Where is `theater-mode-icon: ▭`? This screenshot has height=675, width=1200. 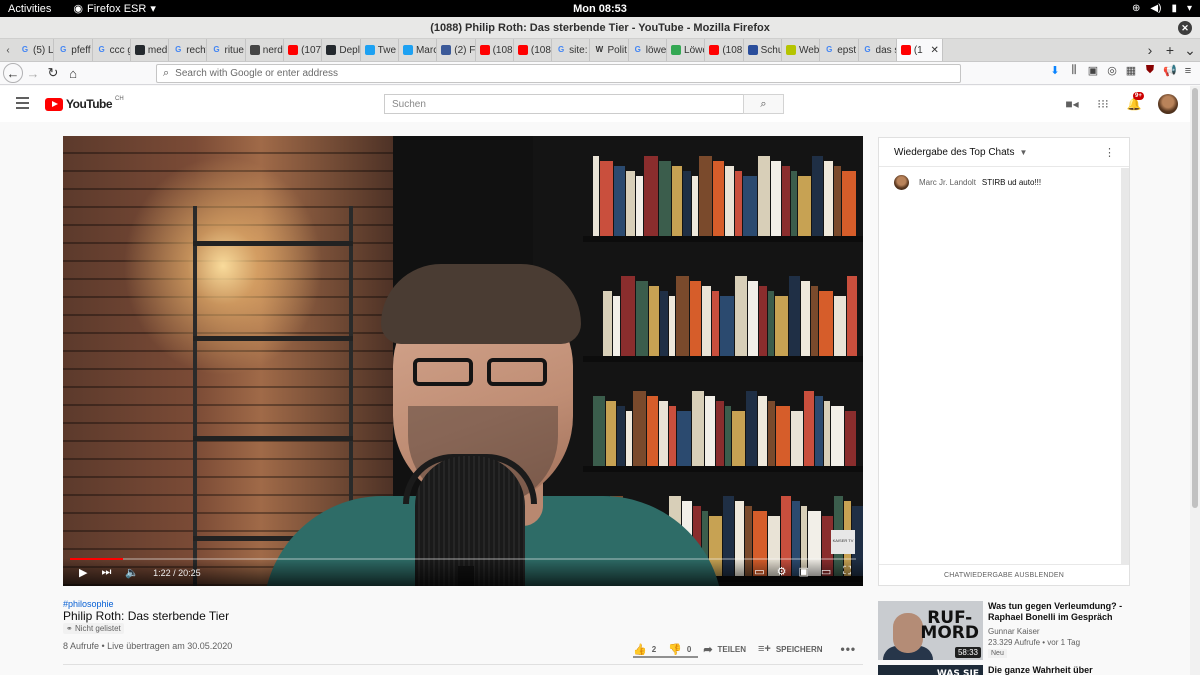 theater-mode-icon: ▭ is located at coordinates (826, 571).